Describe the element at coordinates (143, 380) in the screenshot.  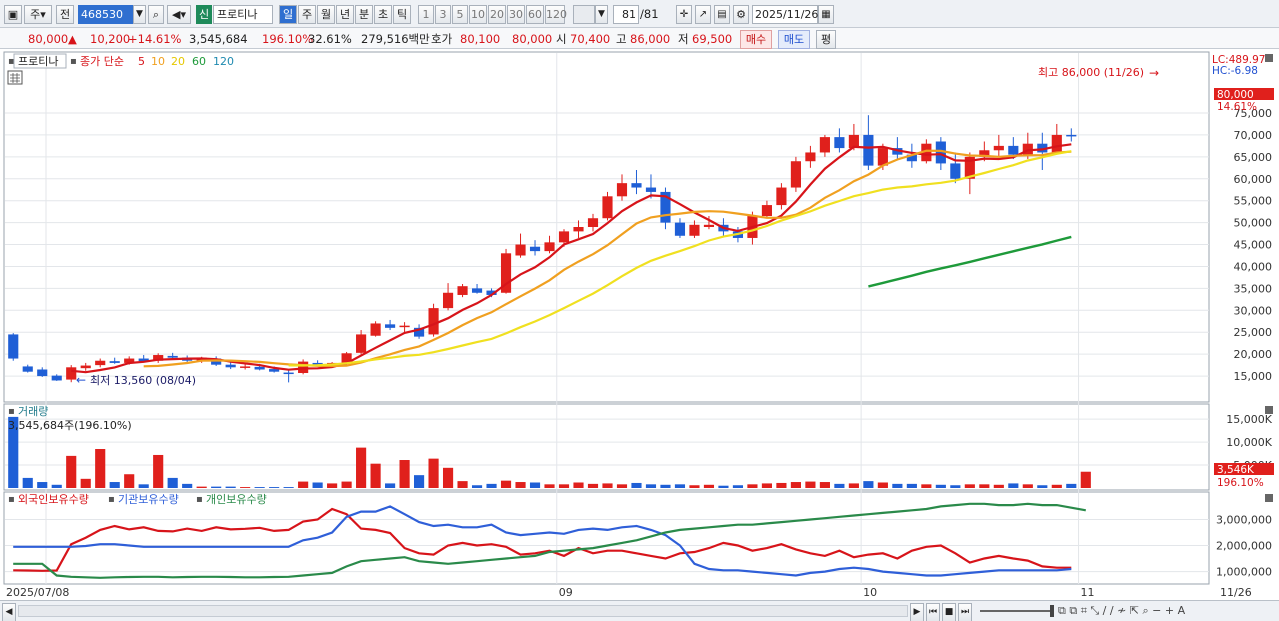
I see `min-note: 최저 13,560 (08/04)` at that location.